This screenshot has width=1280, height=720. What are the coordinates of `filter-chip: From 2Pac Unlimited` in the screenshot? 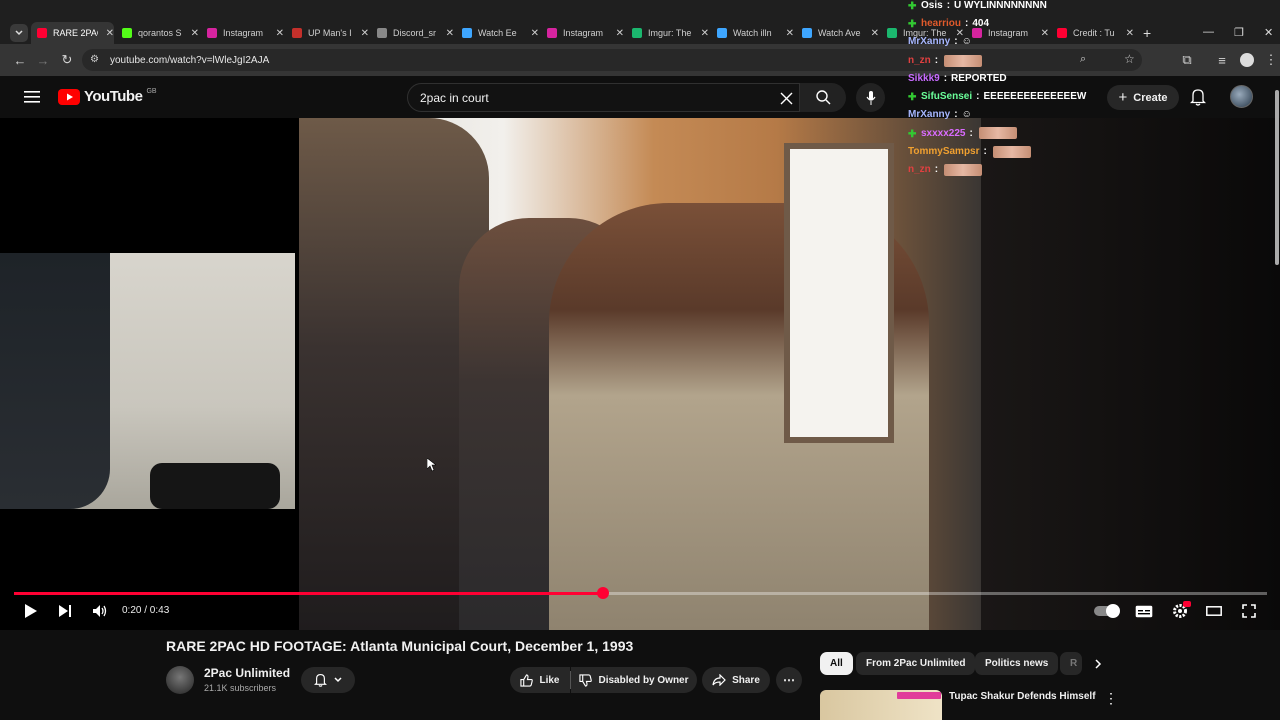 It's located at (916, 663).